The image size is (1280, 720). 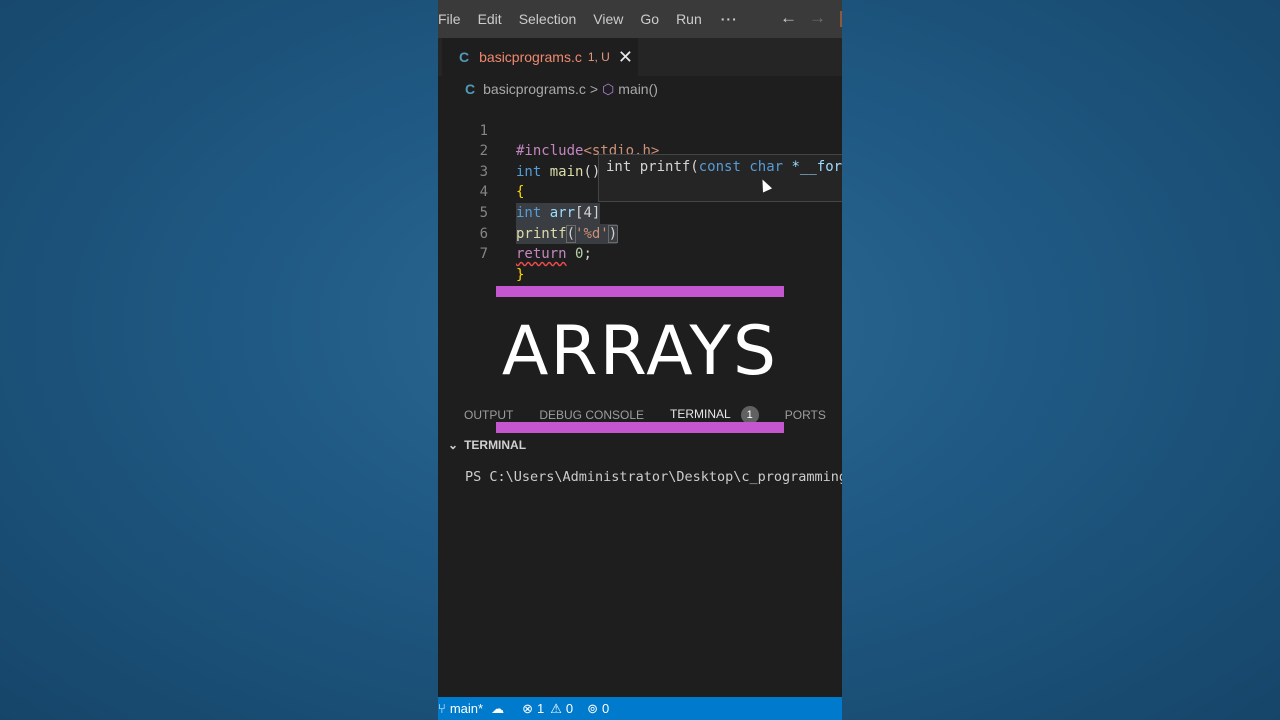 I want to click on problems-status: ⊗ 1 ⚠ 0, so click(x=547, y=709).